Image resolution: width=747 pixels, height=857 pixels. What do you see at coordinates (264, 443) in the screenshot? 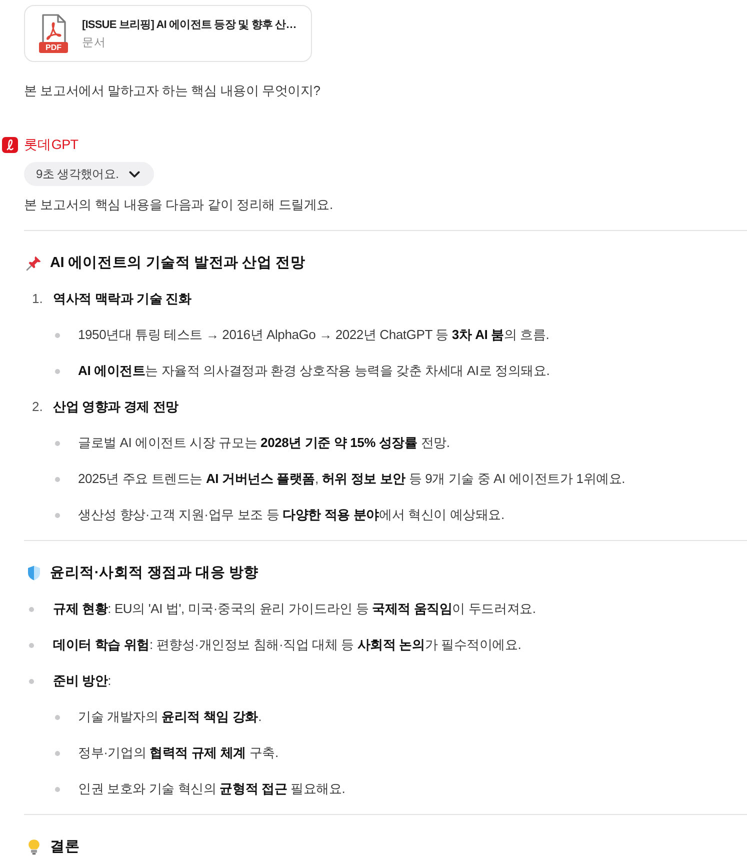
I see `list-item-text: 글로벌 AI 에이전트 시장 규모는 2028년 기준 약 15% 성장률 전망.` at bounding box center [264, 443].